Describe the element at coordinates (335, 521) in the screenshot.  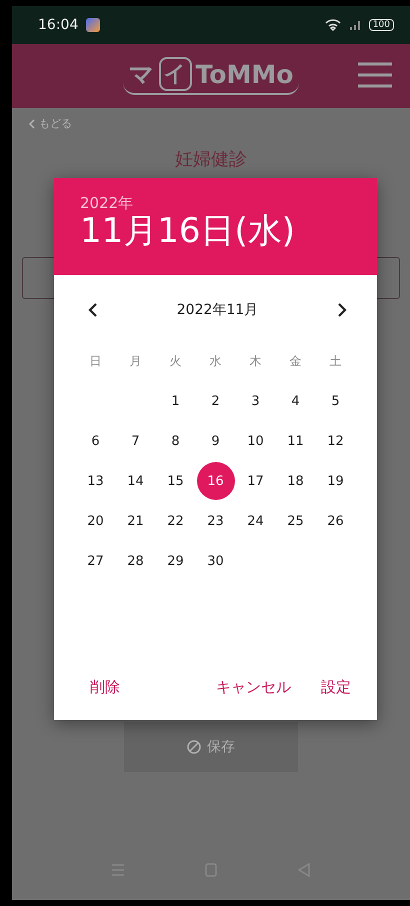
I see `calendar-day: 26` at that location.